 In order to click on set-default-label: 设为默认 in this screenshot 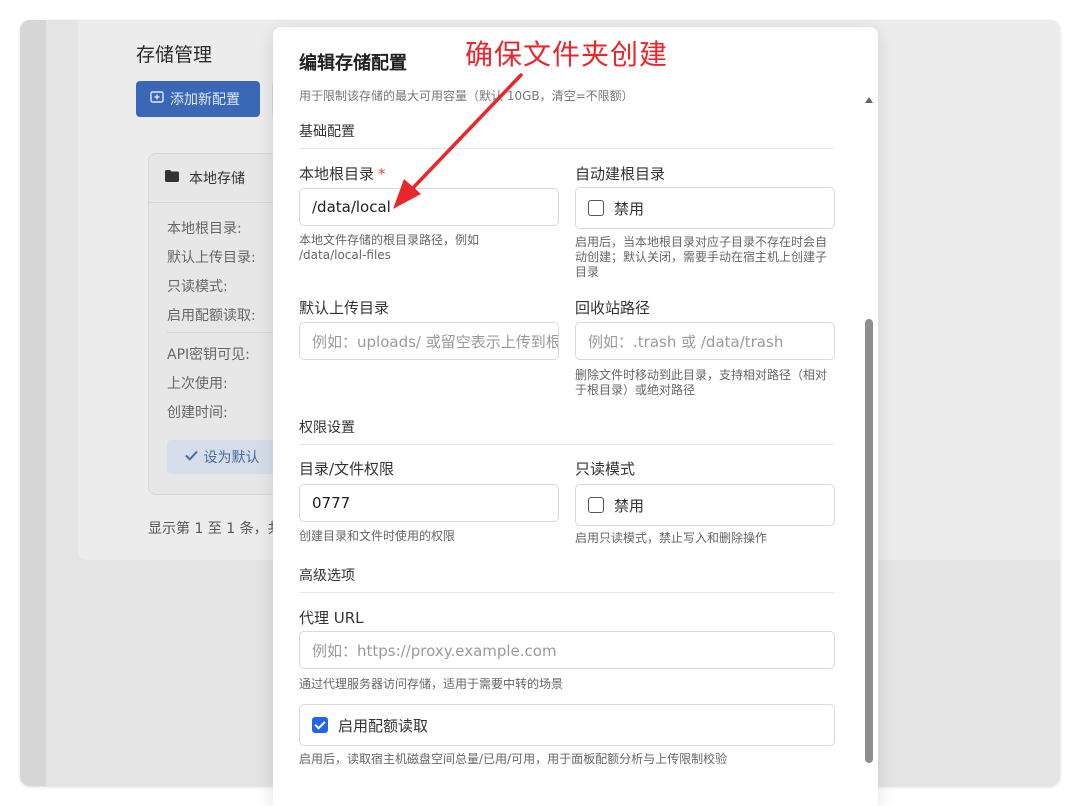, I will do `click(231, 458)`.